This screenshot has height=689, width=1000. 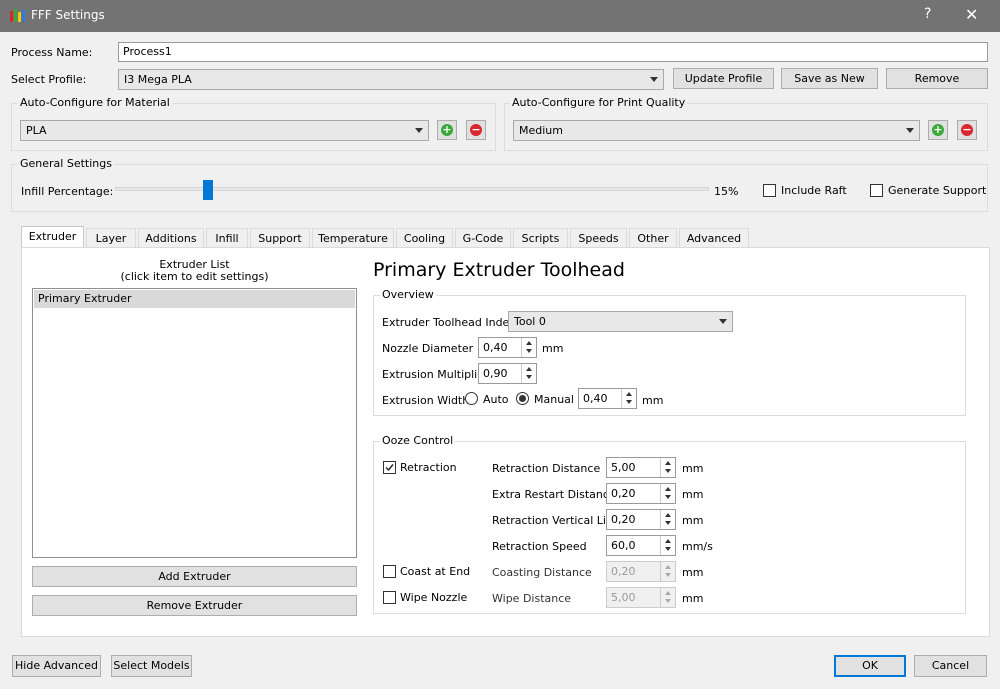 I want to click on retraction-speed-unit: mm/s, so click(x=697, y=546).